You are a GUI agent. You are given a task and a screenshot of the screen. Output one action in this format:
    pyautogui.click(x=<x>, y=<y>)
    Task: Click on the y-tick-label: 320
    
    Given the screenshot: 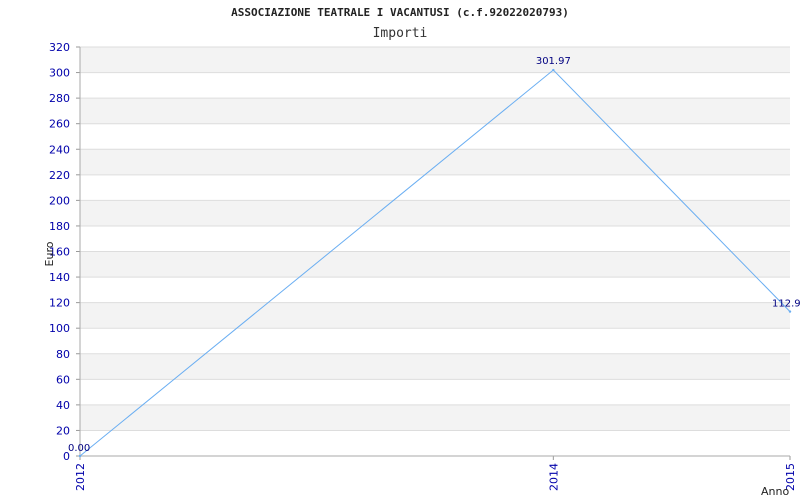 What is the action you would take?
    pyautogui.click(x=59, y=47)
    